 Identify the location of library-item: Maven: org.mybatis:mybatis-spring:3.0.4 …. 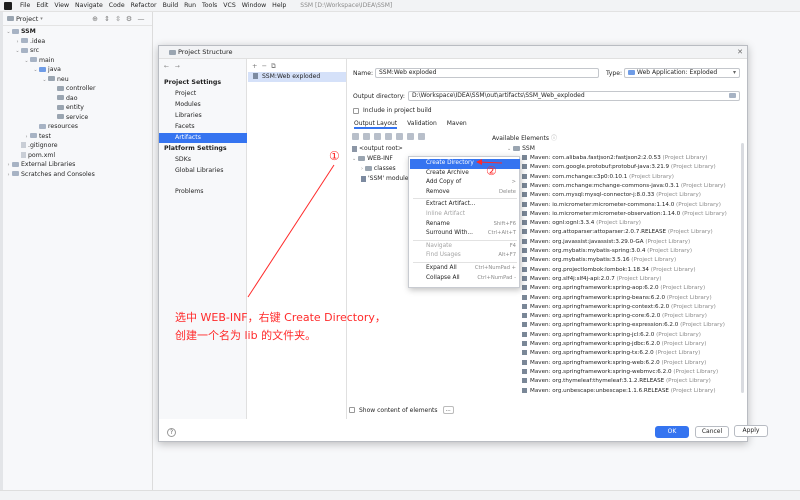
(607, 251).